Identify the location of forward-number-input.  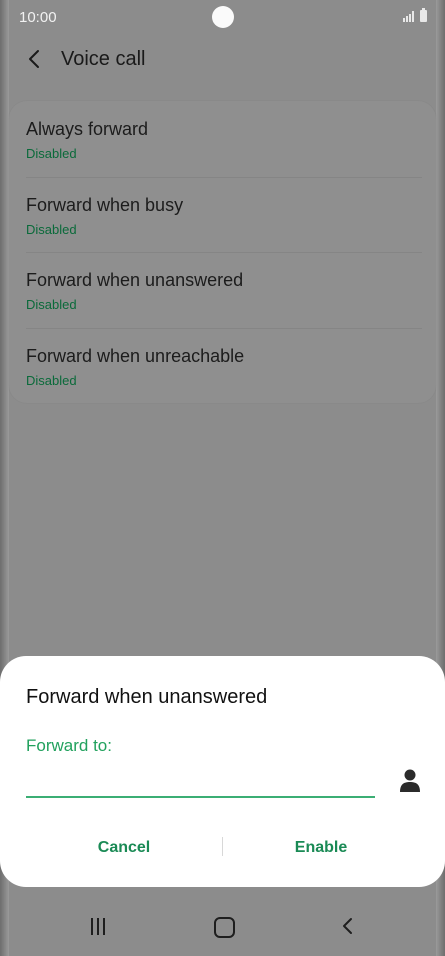
(200, 782).